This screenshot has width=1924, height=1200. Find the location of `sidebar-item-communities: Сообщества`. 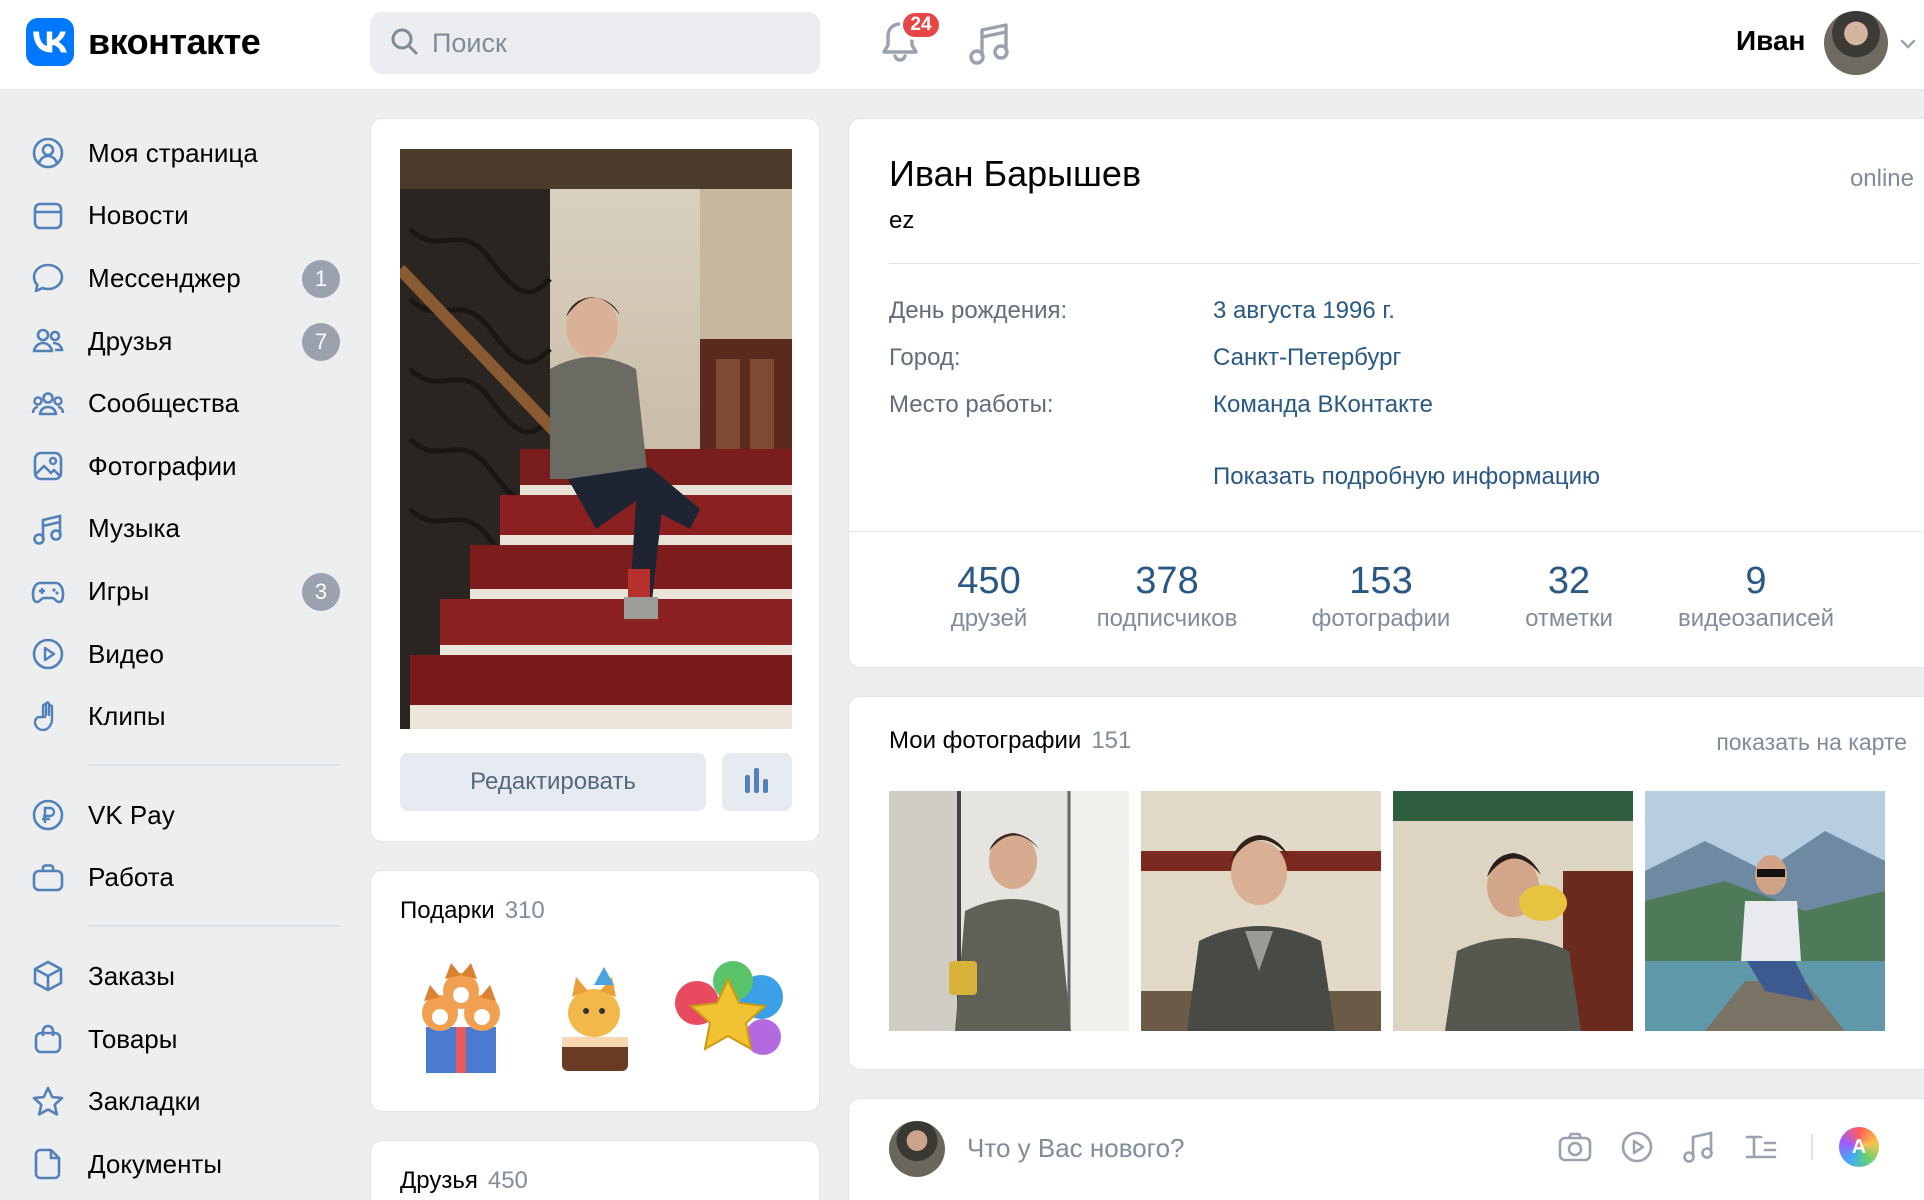

sidebar-item-communities: Сообщества is located at coordinates (184, 403).